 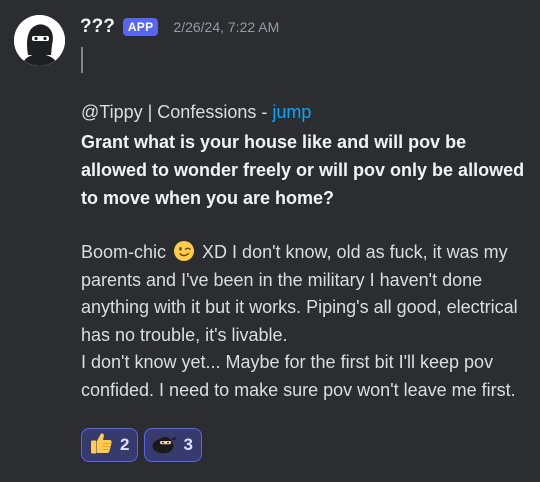 What do you see at coordinates (177, 112) in the screenshot?
I see `reply-prefix: @Tippy | Confessions -` at bounding box center [177, 112].